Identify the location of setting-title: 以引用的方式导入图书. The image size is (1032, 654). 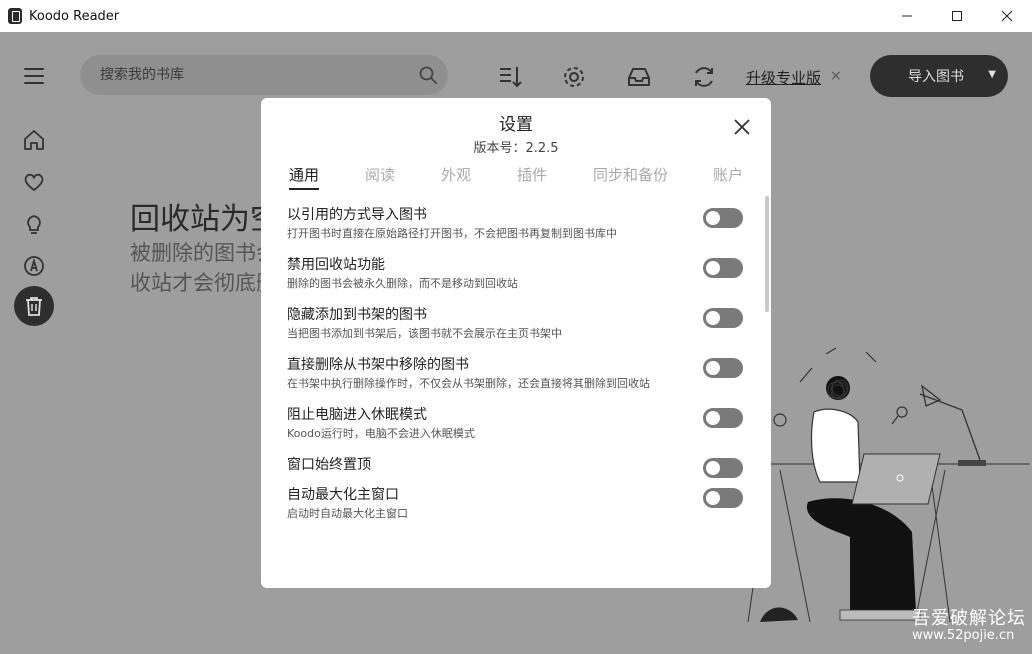
(357, 215).